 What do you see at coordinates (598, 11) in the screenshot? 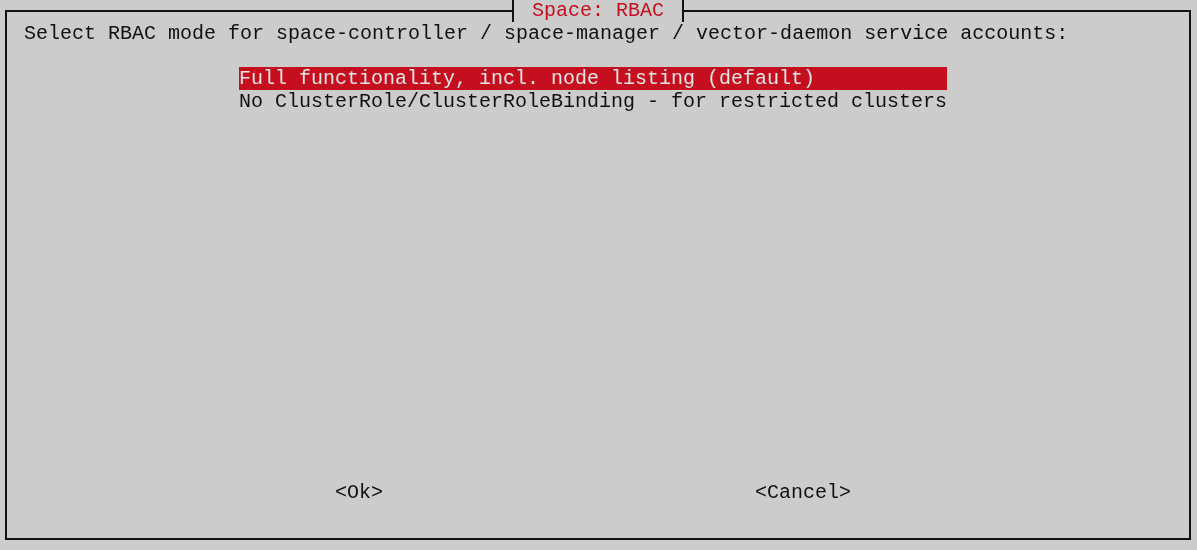
I see `dialog-title: Space: RBAC` at bounding box center [598, 11].